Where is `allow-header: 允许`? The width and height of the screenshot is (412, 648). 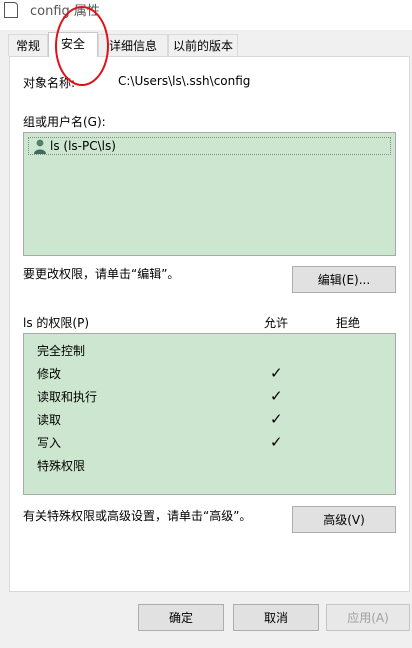 allow-header: 允许 is located at coordinates (276, 323).